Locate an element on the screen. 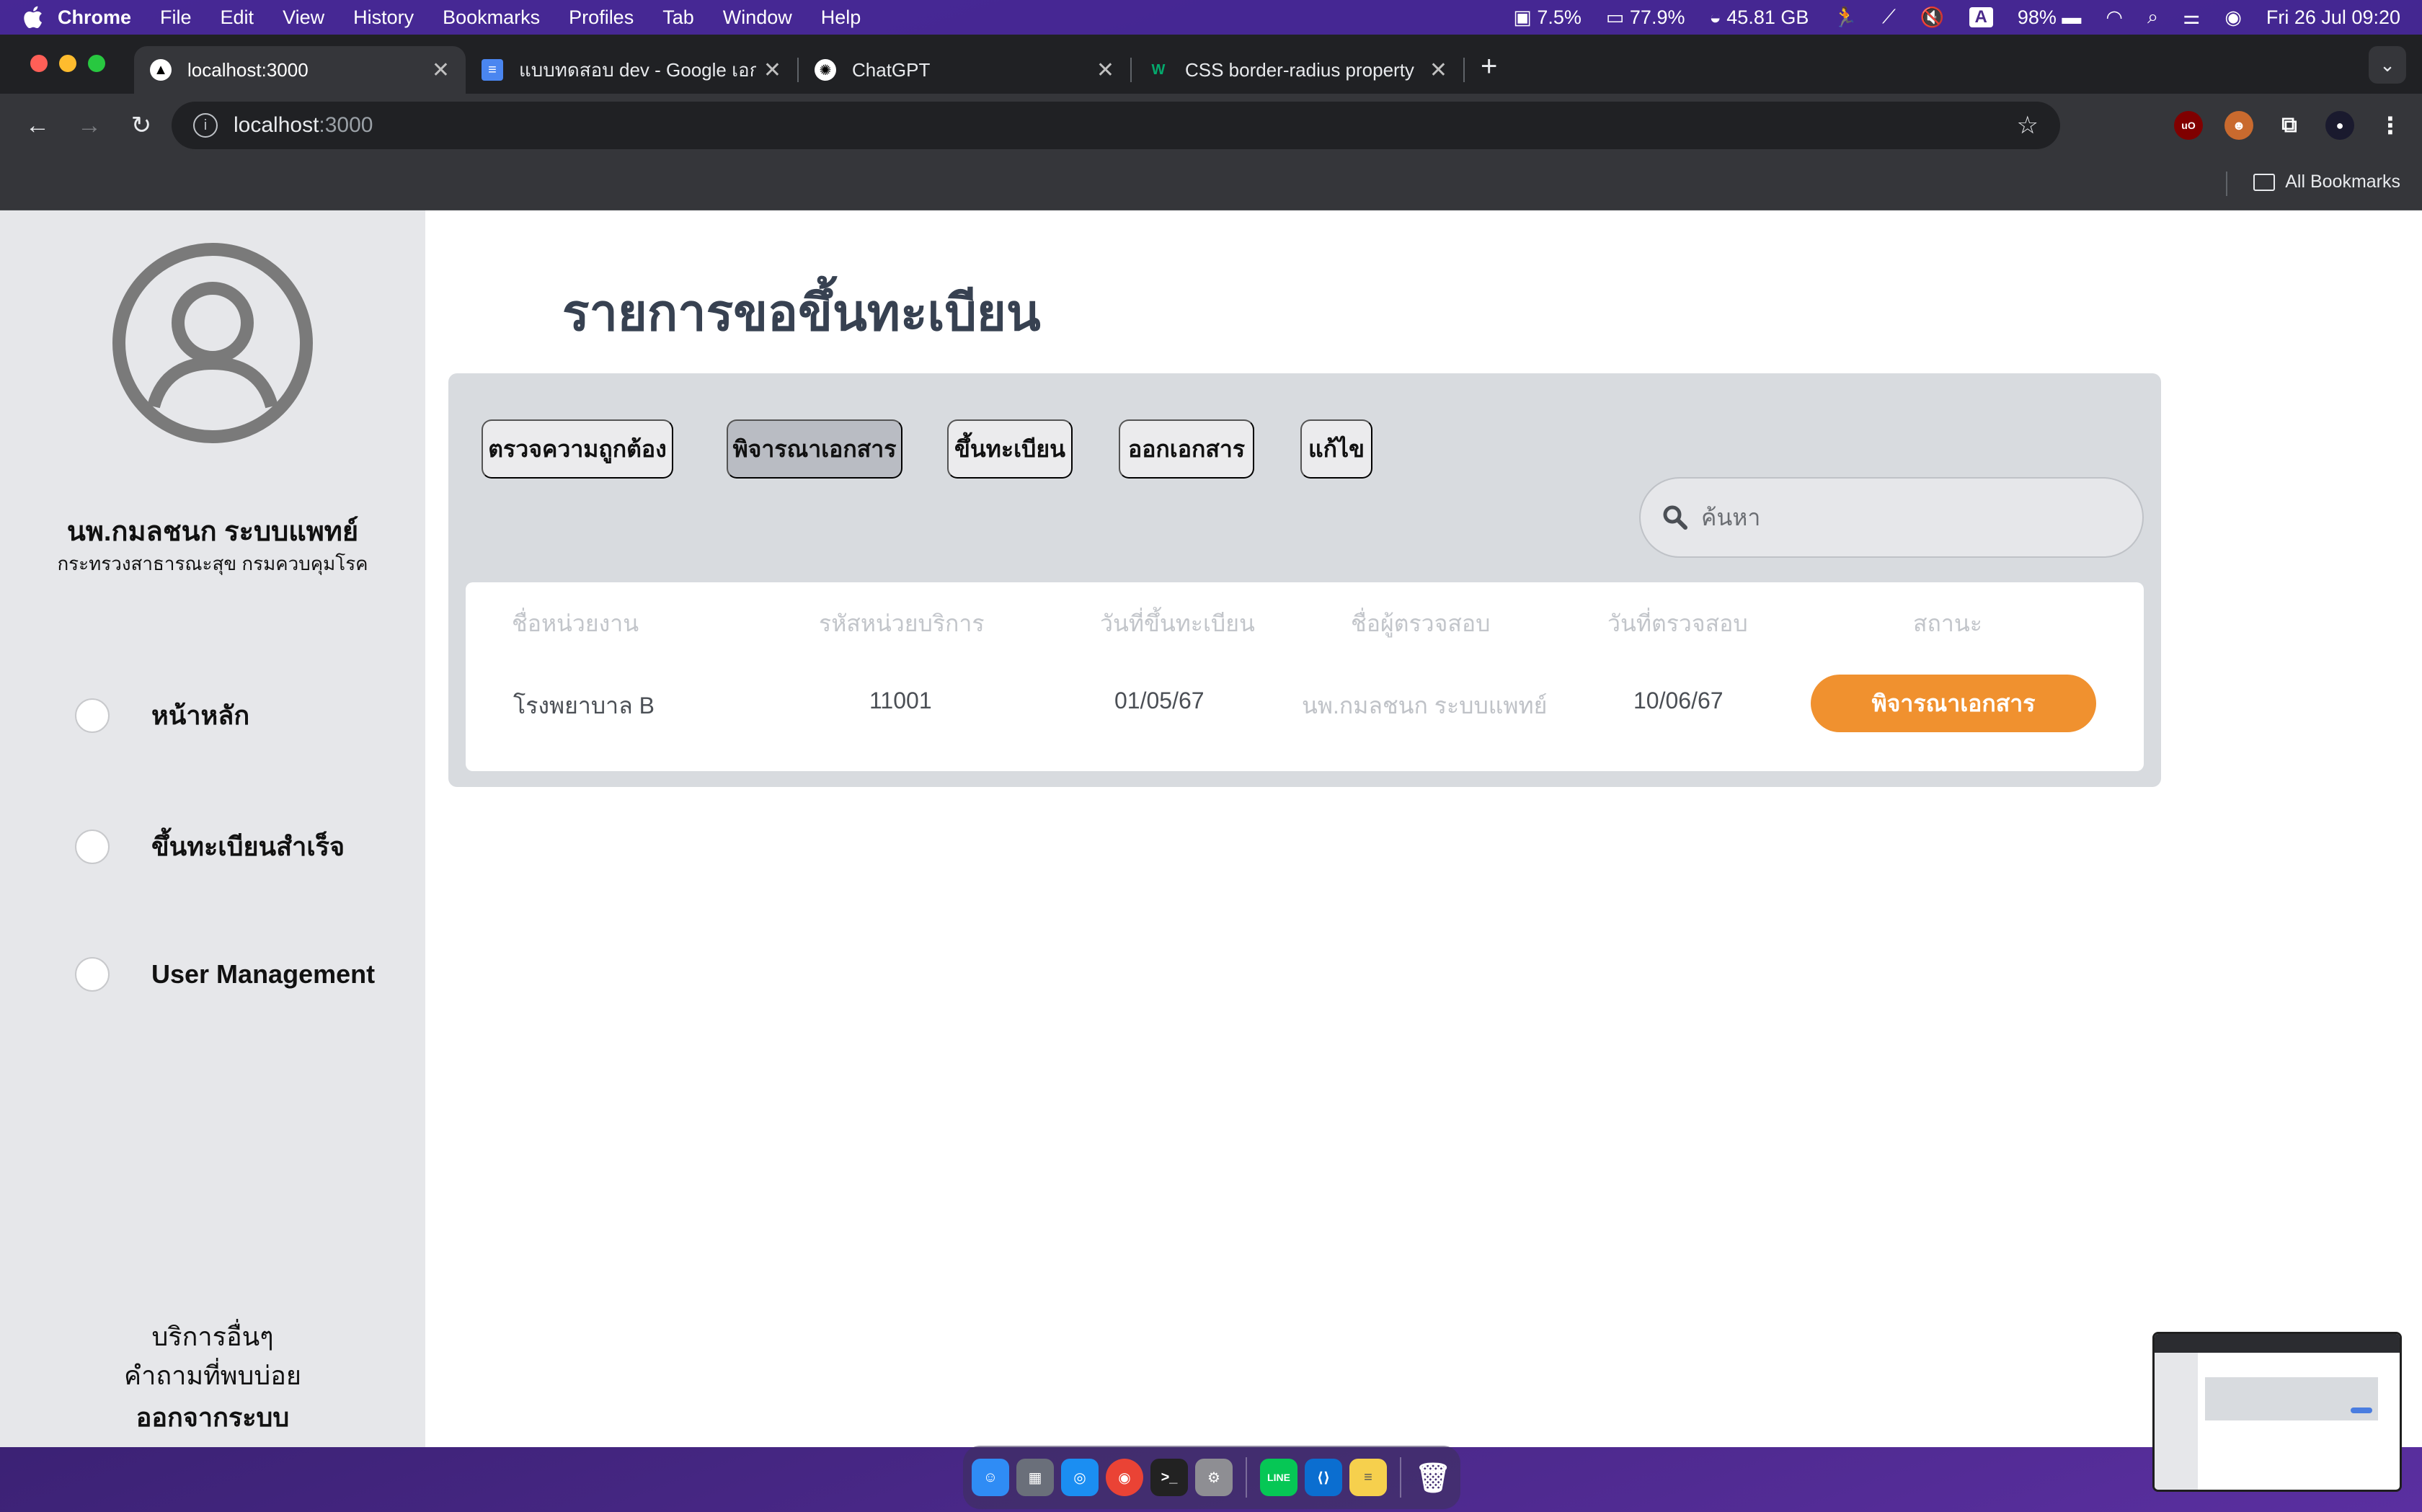  tab-verify: ตรวจความถูกต้อง is located at coordinates (577, 449).